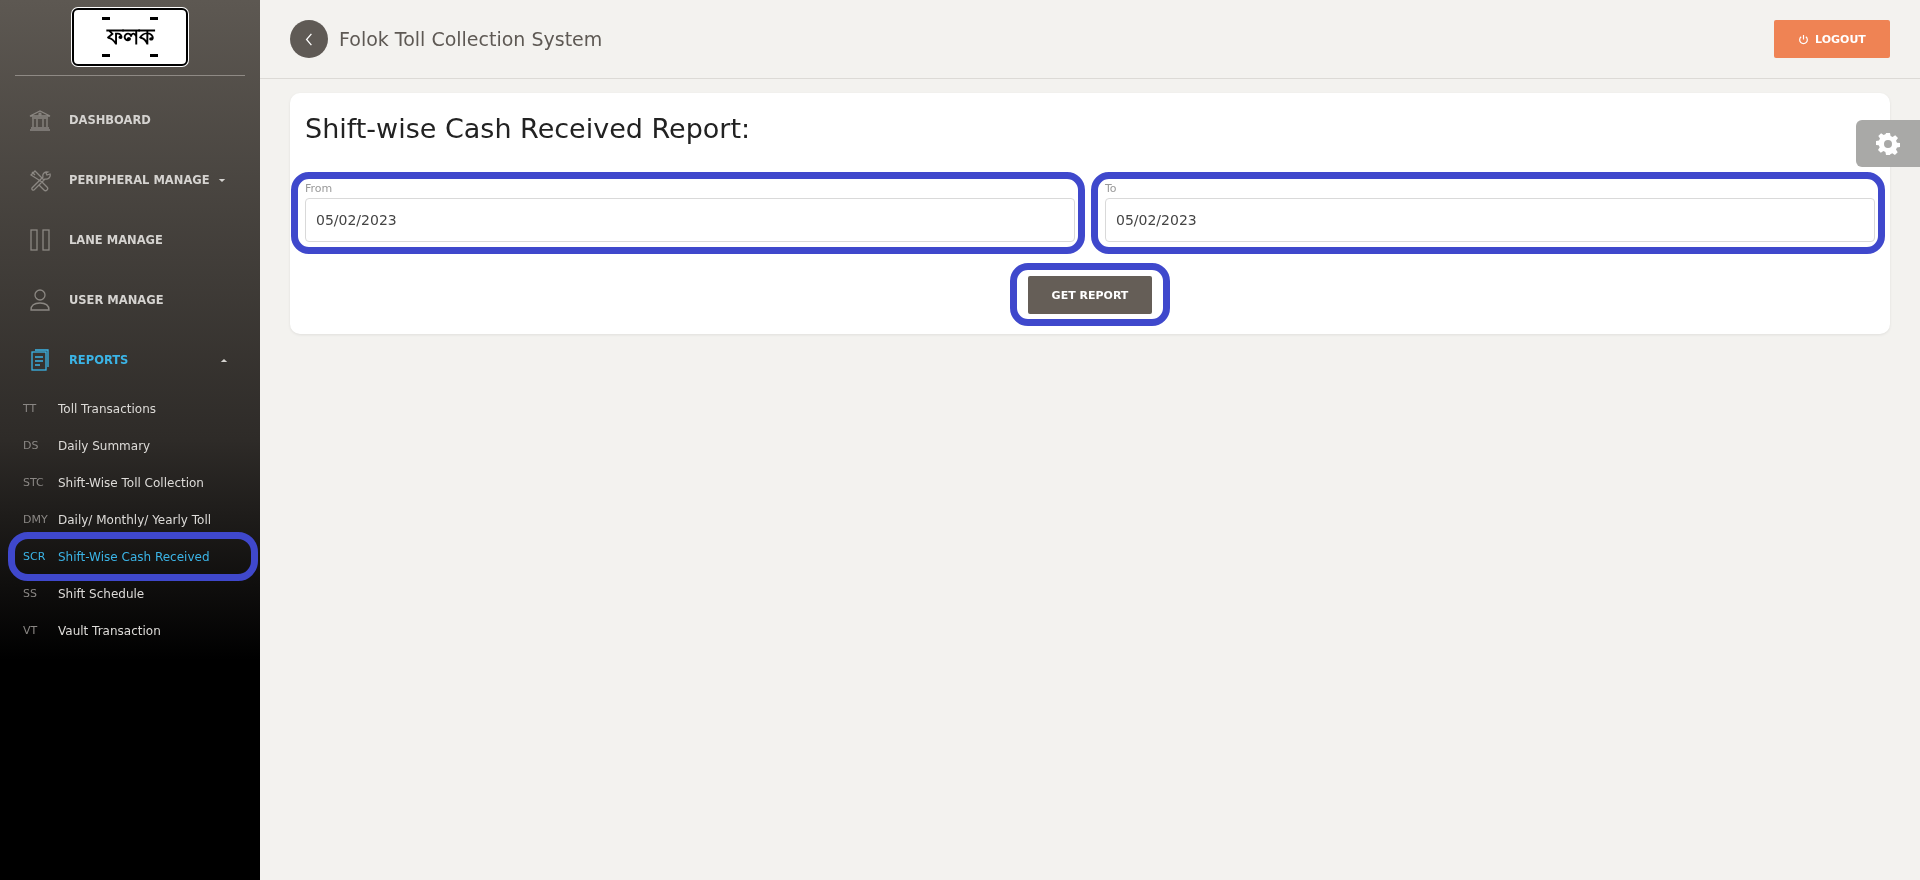 The image size is (1920, 880). Describe the element at coordinates (1804, 39) in the screenshot. I see `power-icon` at that location.